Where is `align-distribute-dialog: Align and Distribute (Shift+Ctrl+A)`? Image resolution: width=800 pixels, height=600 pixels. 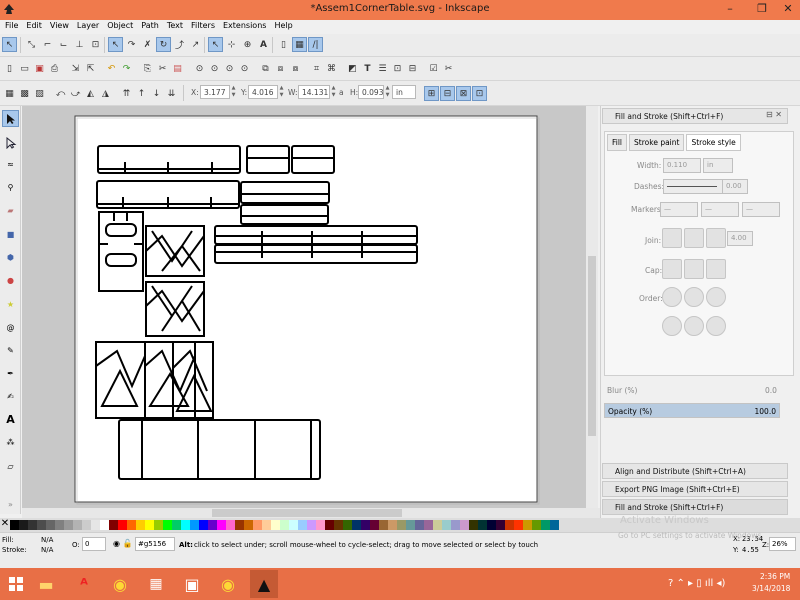
align-distribute-dialog: Align and Distribute (Shift+Ctrl+A) is located at coordinates (695, 471).